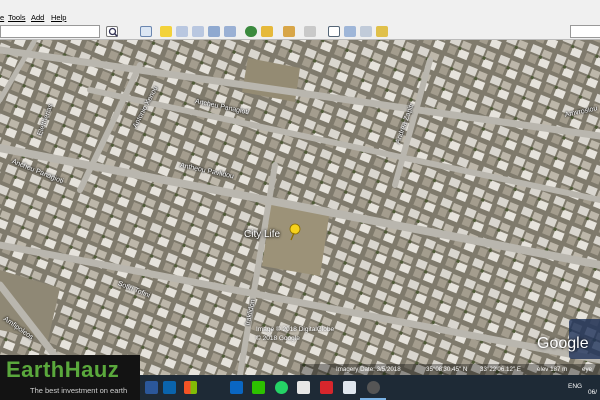 The width and height of the screenshot is (600, 400). What do you see at coordinates (300, 32) in the screenshot?
I see `toolbar` at bounding box center [300, 32].